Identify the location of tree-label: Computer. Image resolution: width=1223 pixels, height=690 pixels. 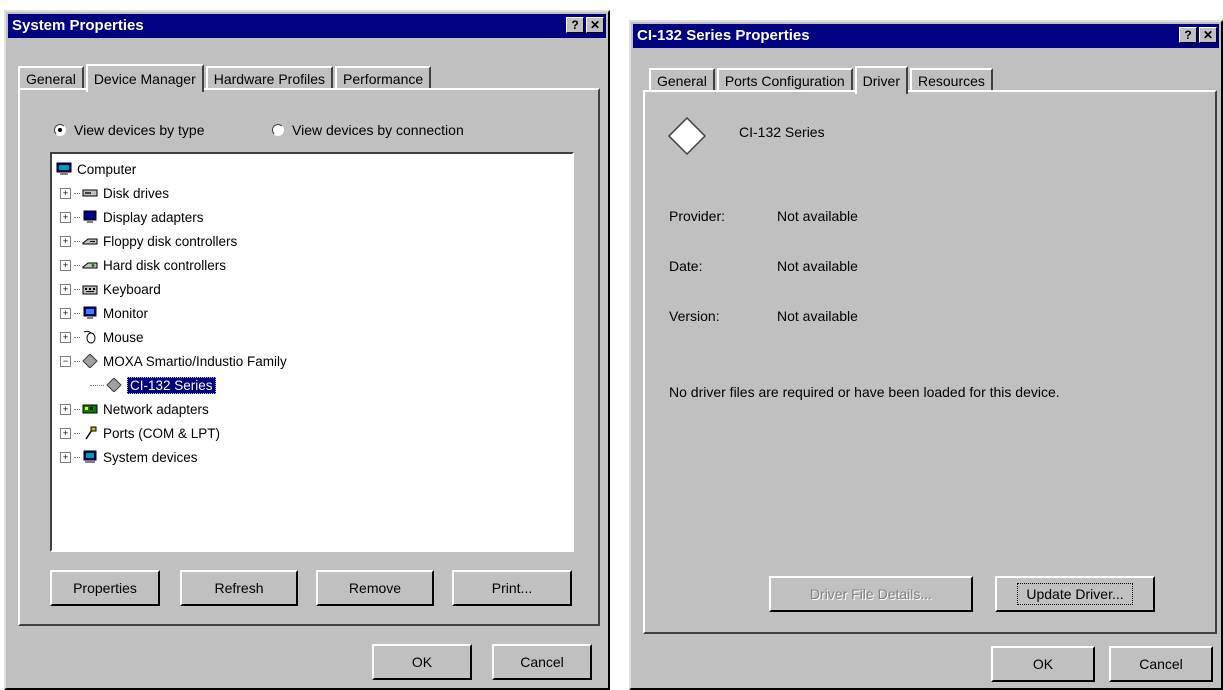
(107, 169).